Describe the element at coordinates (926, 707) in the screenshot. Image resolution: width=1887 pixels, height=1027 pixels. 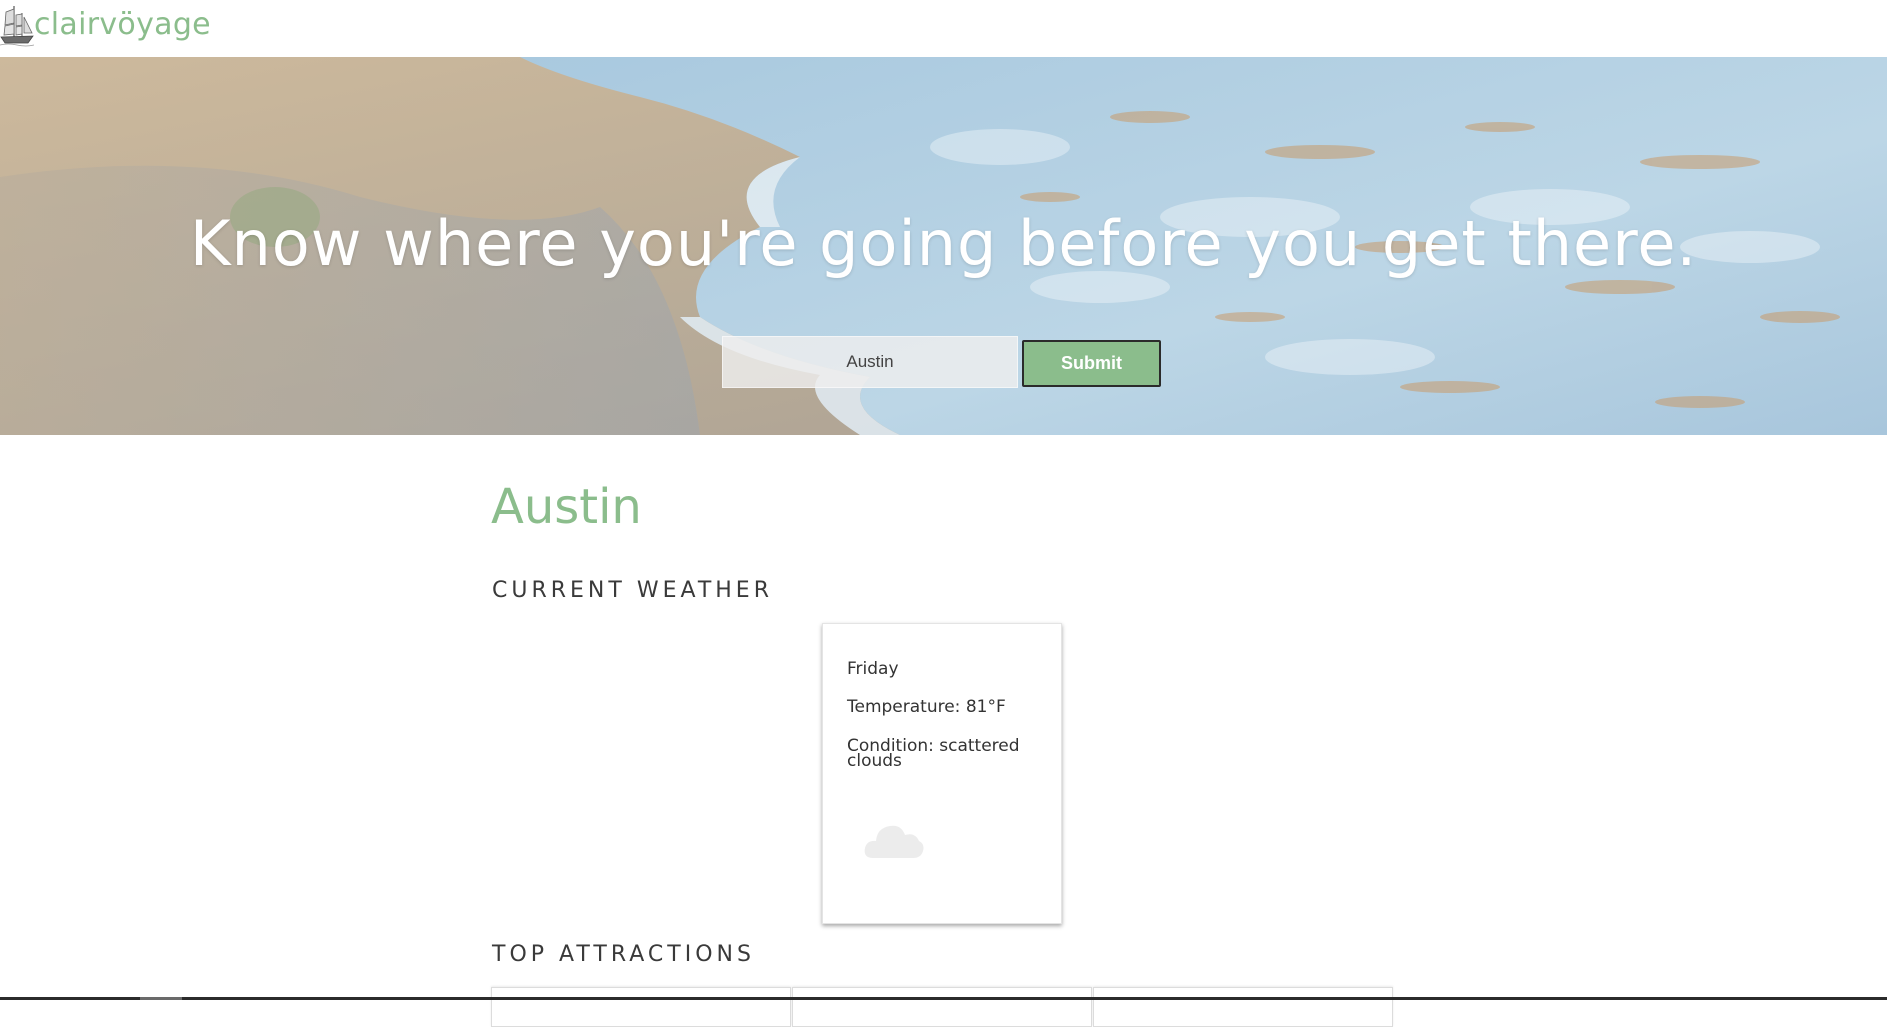
I see `weather-temperature: Temperature: 81°F` at that location.